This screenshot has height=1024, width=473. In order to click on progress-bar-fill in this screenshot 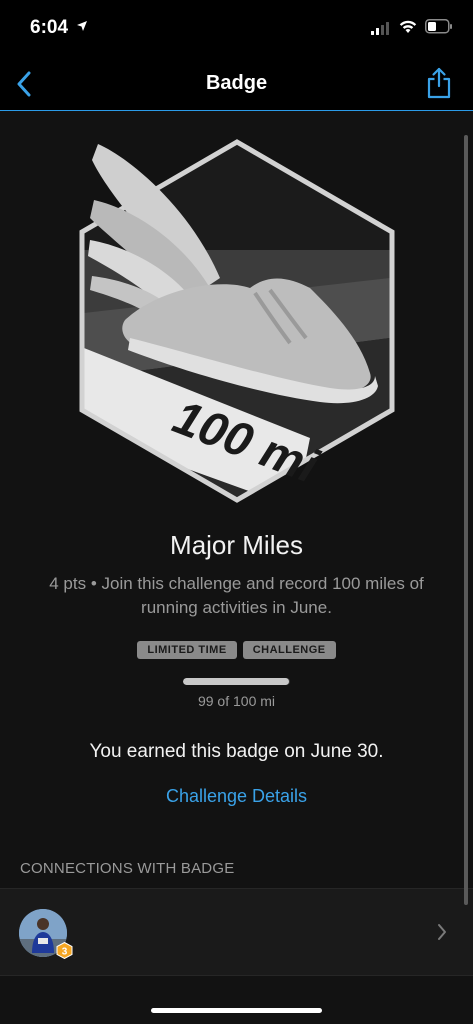, I will do `click(236, 681)`.